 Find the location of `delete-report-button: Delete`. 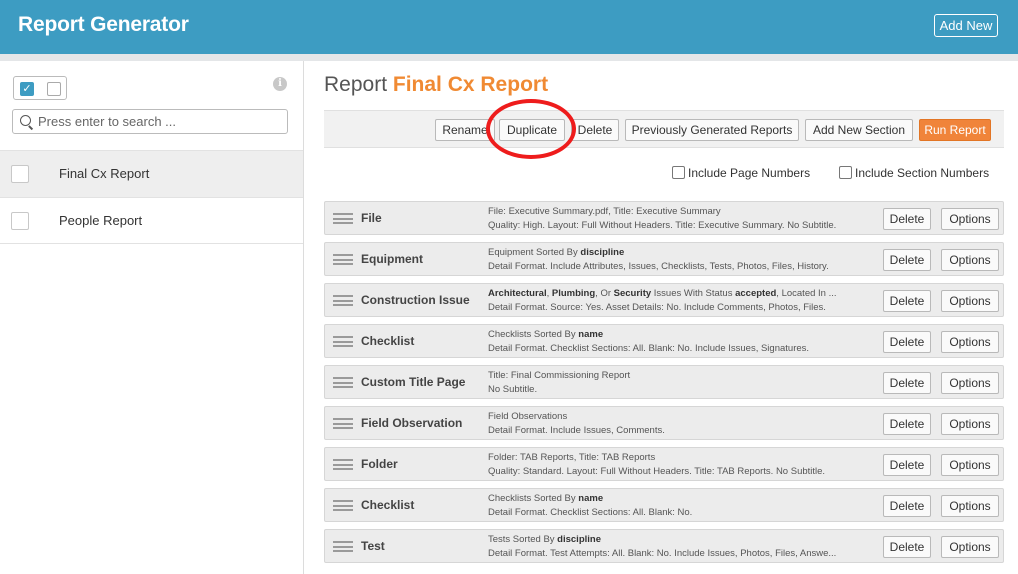

delete-report-button: Delete is located at coordinates (595, 130).